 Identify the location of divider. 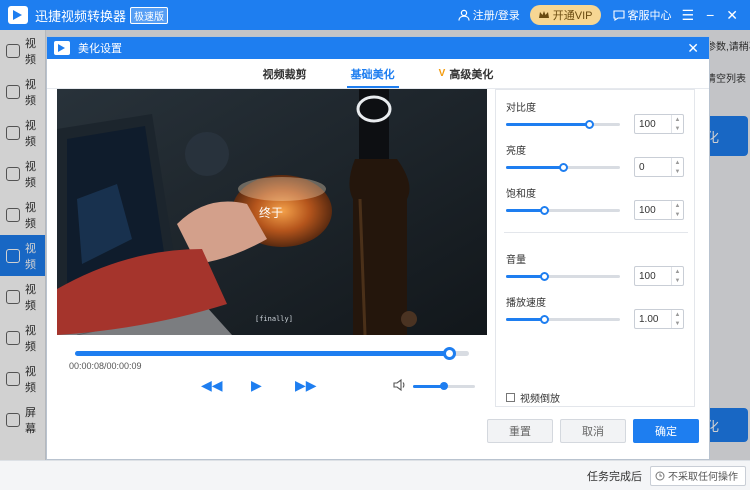
(596, 232).